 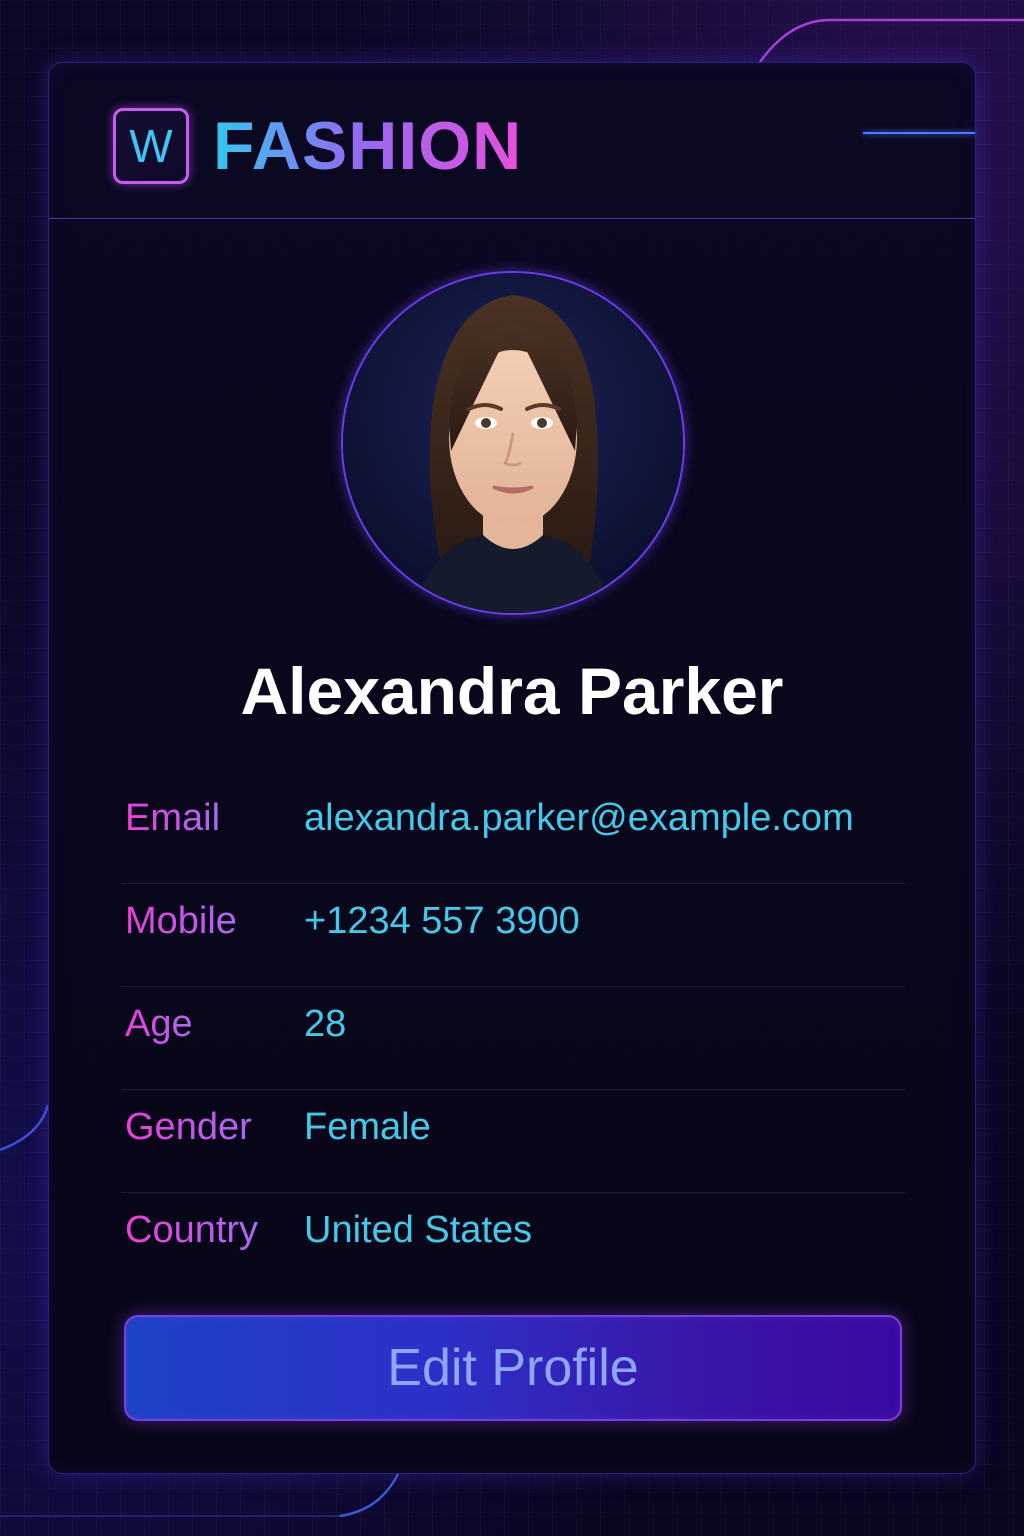 What do you see at coordinates (512, 691) in the screenshot?
I see `profile-name: Alexandra Parker` at bounding box center [512, 691].